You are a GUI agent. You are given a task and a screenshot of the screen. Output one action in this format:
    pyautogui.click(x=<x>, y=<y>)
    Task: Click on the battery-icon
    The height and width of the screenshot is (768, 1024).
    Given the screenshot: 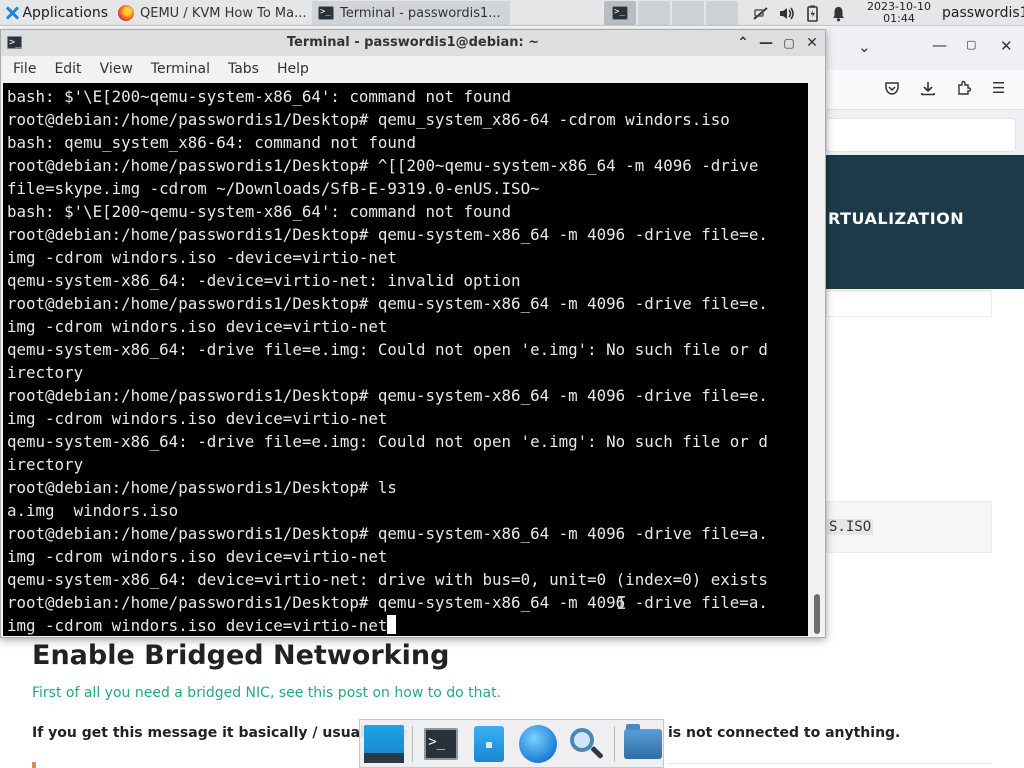 What is the action you would take?
    pyautogui.click(x=812, y=13)
    